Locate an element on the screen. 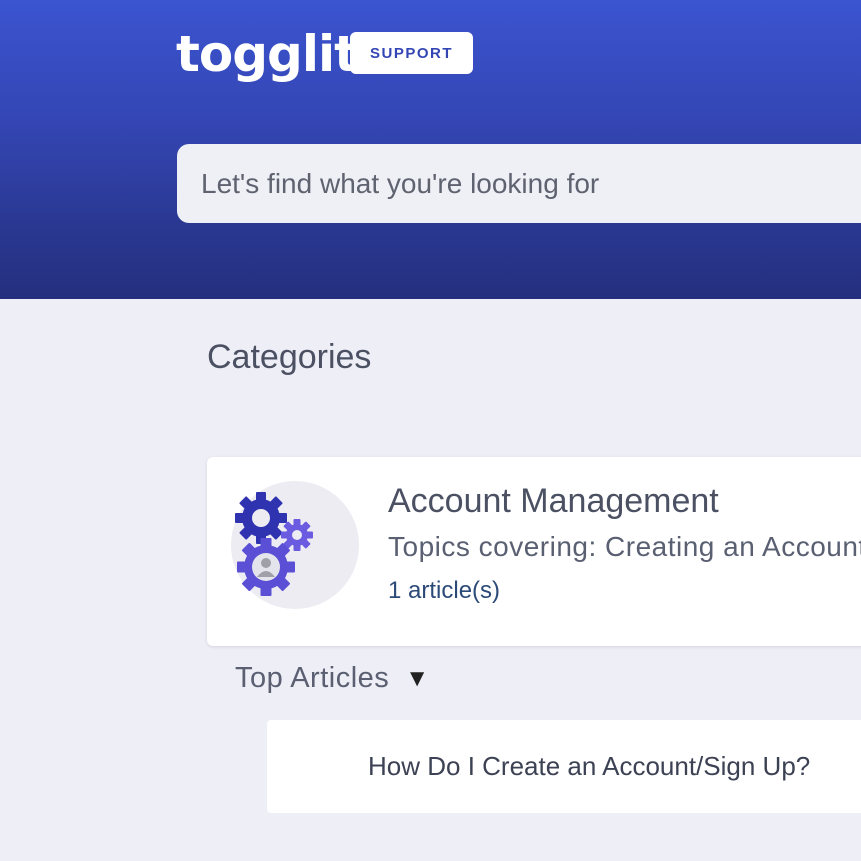 The height and width of the screenshot is (861, 861). gear-user-icon is located at coordinates (266, 567).